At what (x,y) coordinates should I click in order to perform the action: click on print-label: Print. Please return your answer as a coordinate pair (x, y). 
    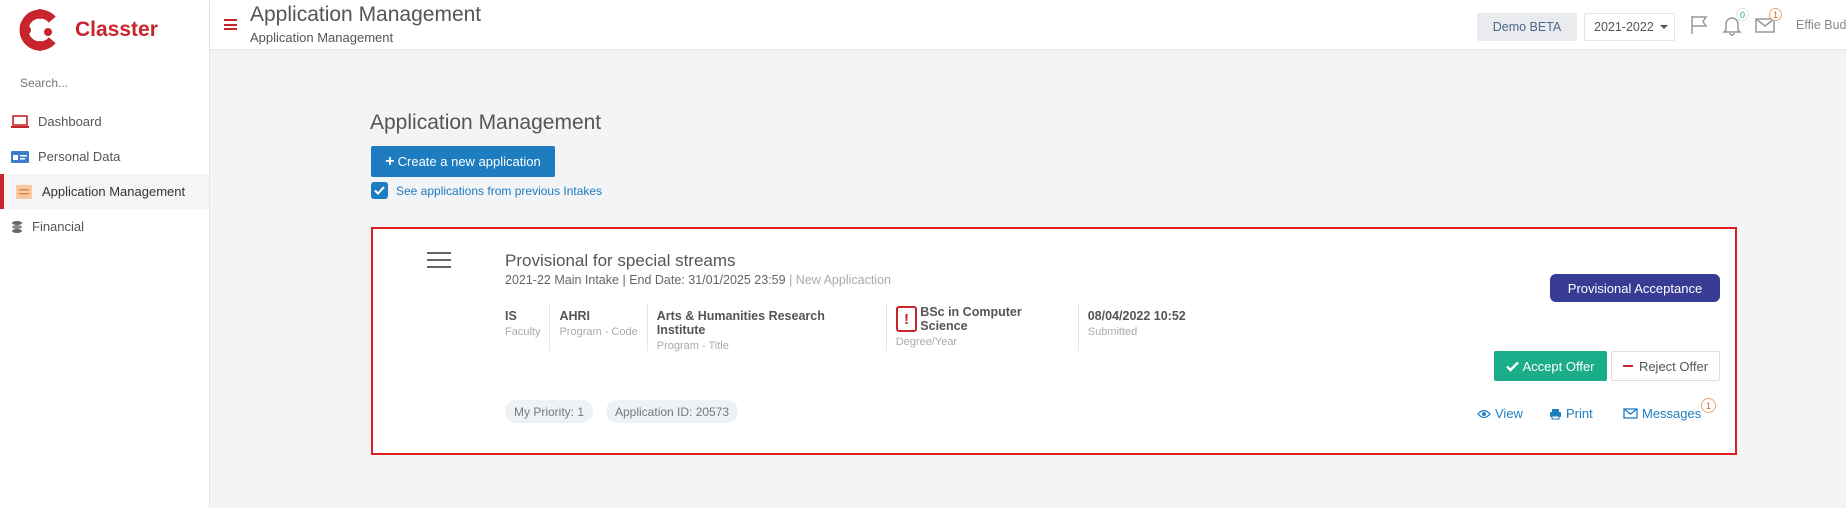
    Looking at the image, I should click on (1579, 413).